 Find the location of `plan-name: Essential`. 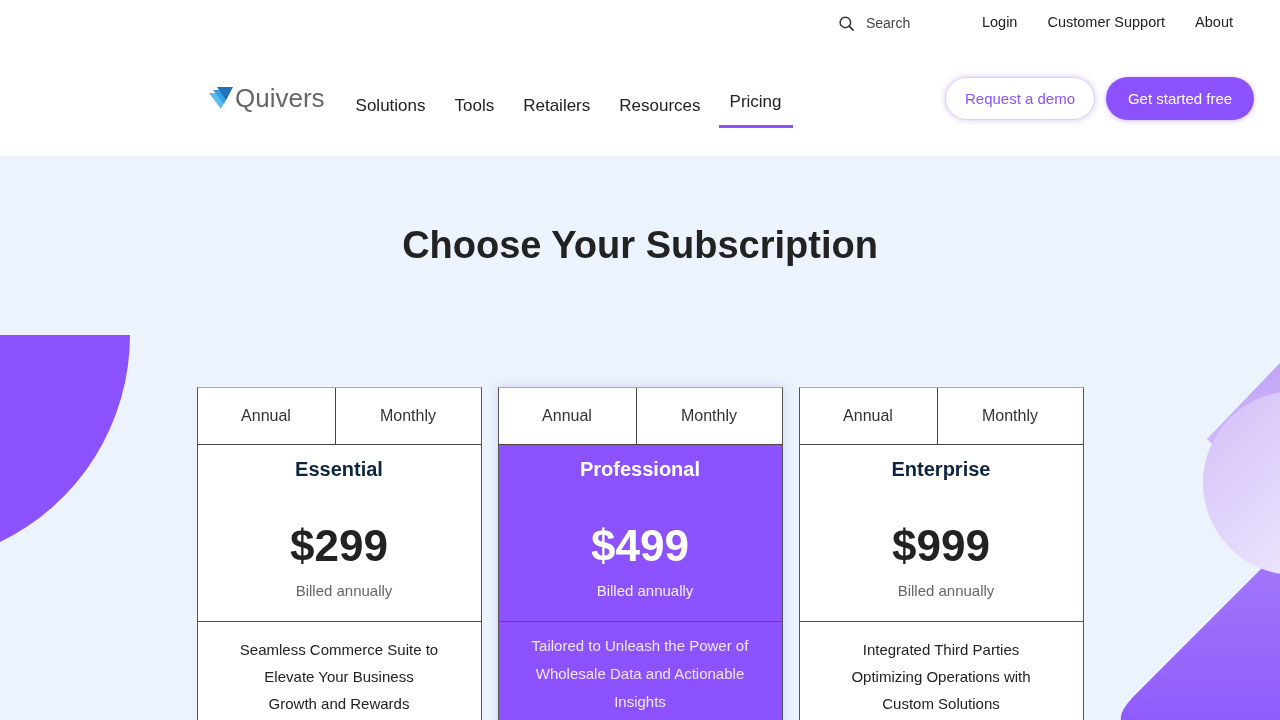

plan-name: Essential is located at coordinates (339, 469).